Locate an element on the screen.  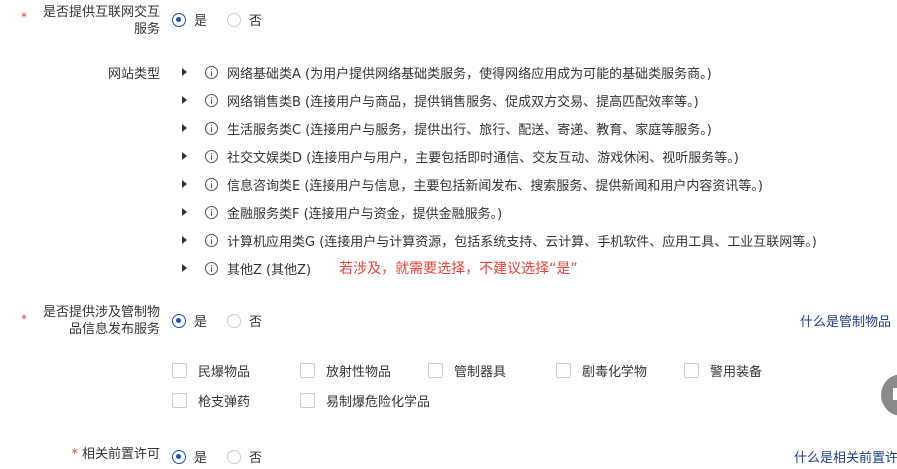
checkbox-label: 警用装备 is located at coordinates (736, 372).